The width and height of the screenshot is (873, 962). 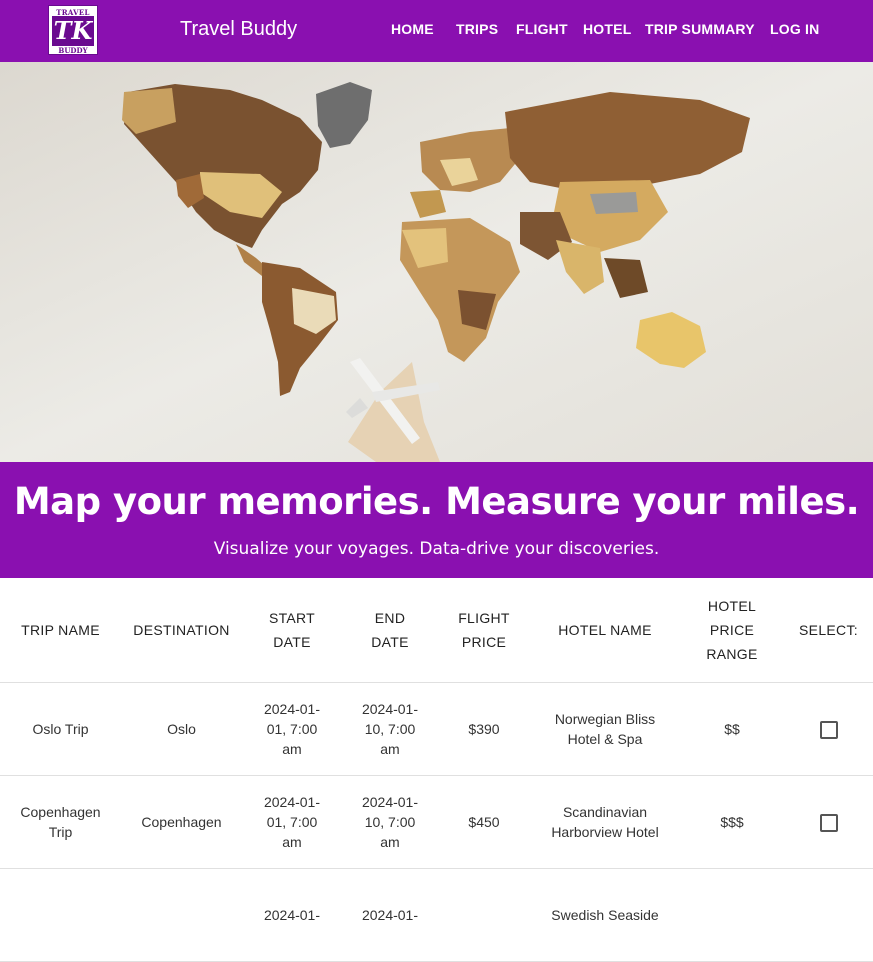 I want to click on cell-destination: Copenhagen, so click(x=181, y=822).